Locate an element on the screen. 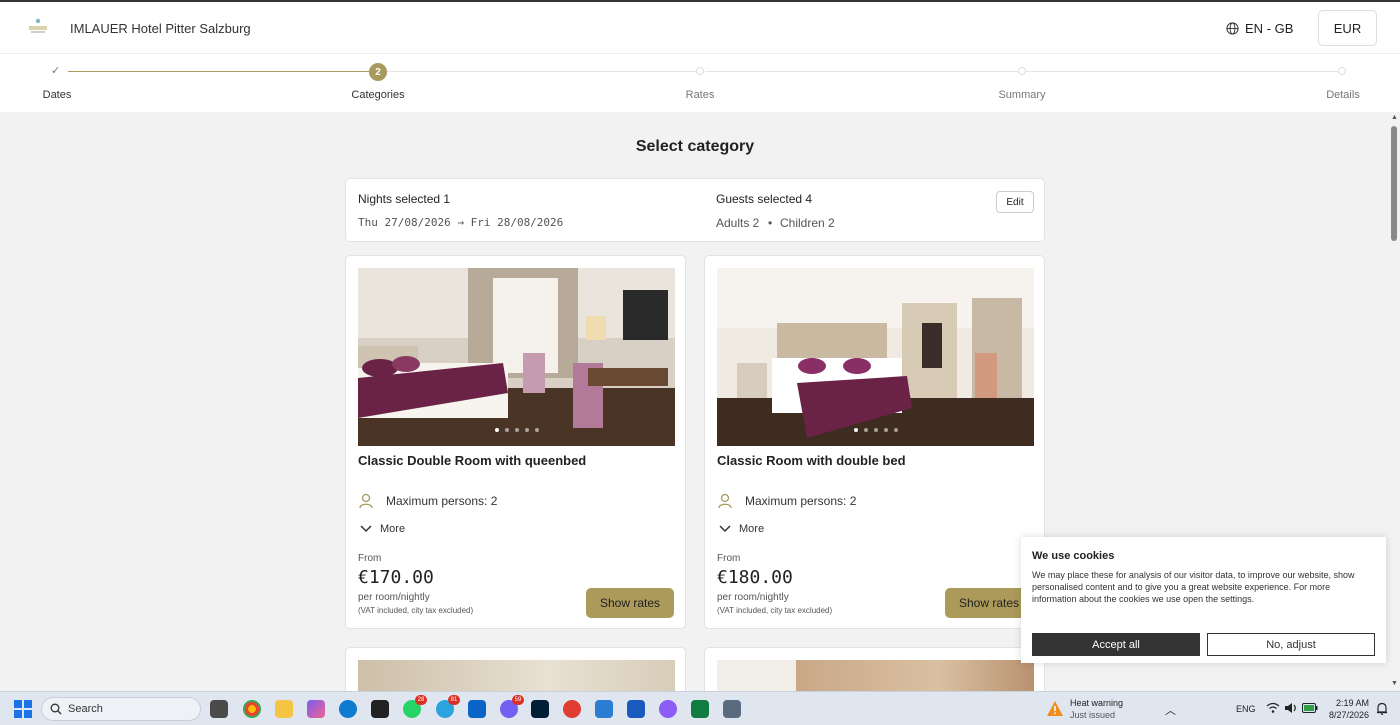  clock-time: 2:19 AM is located at coordinates (1352, 703).